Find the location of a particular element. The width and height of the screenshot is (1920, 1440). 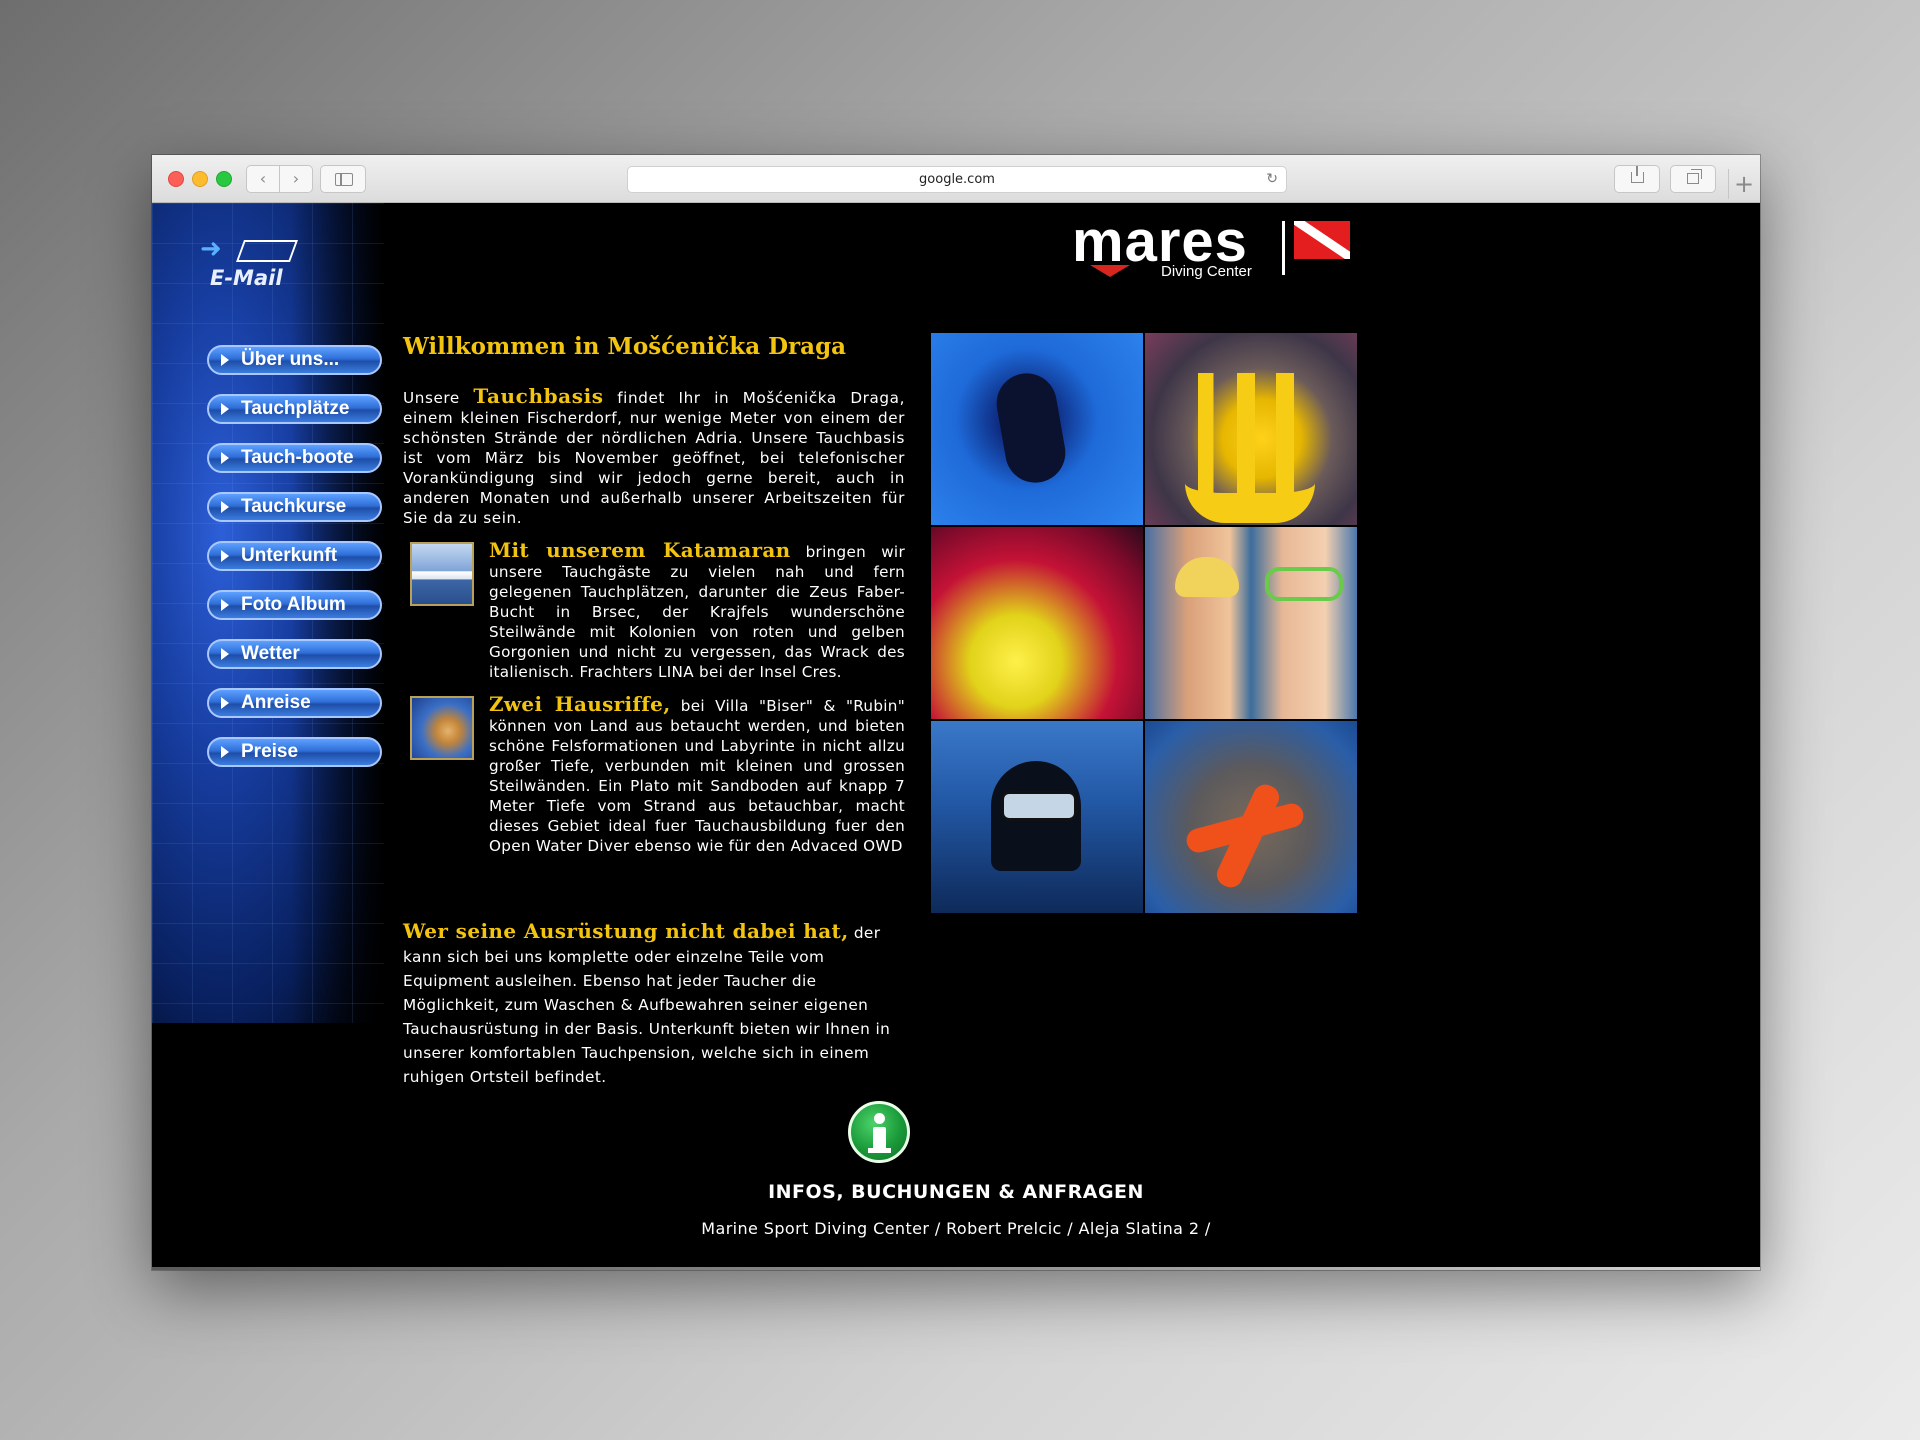

intro-prefix: Unsere is located at coordinates (438, 398).